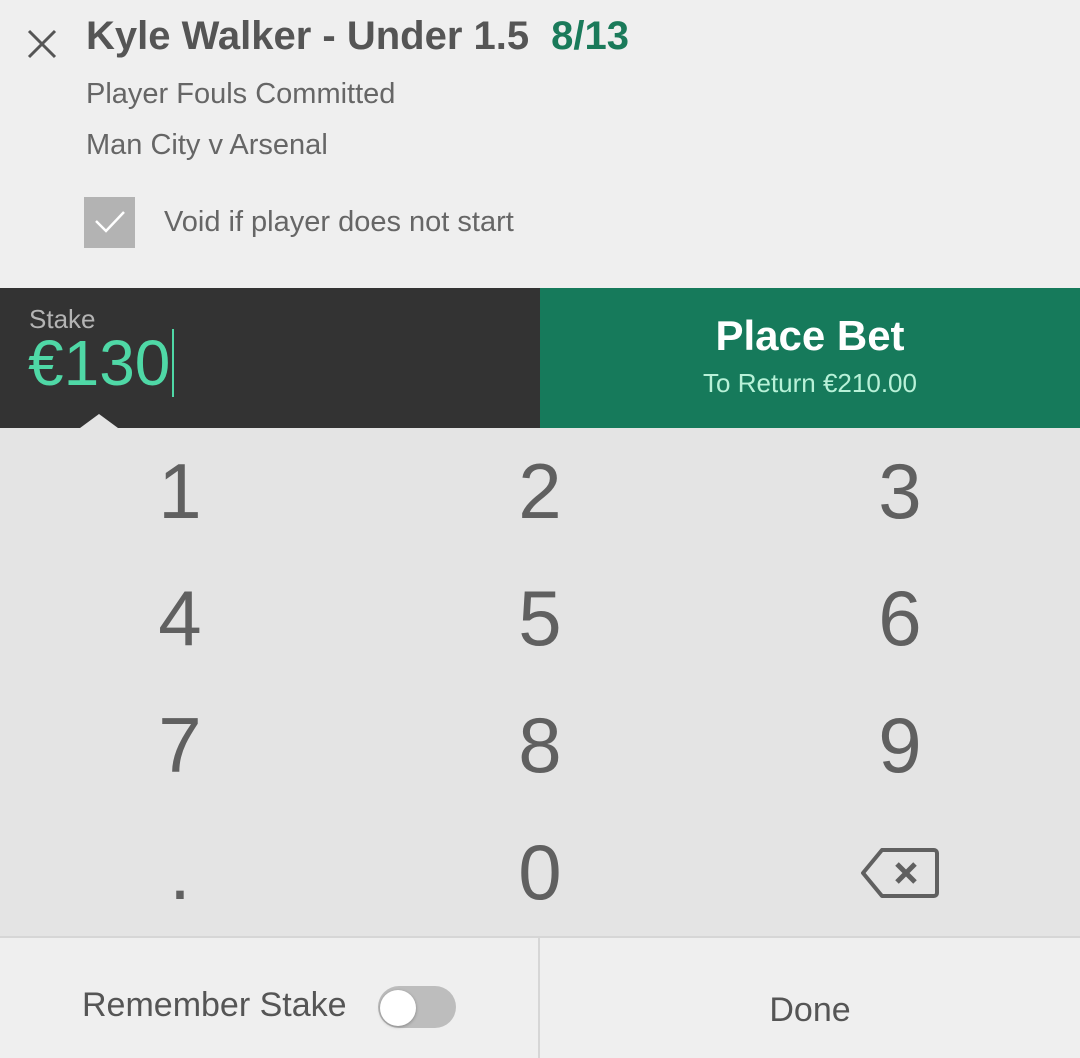 The width and height of the screenshot is (1080, 1058). Describe the element at coordinates (42, 44) in the screenshot. I see `close-icon` at that location.